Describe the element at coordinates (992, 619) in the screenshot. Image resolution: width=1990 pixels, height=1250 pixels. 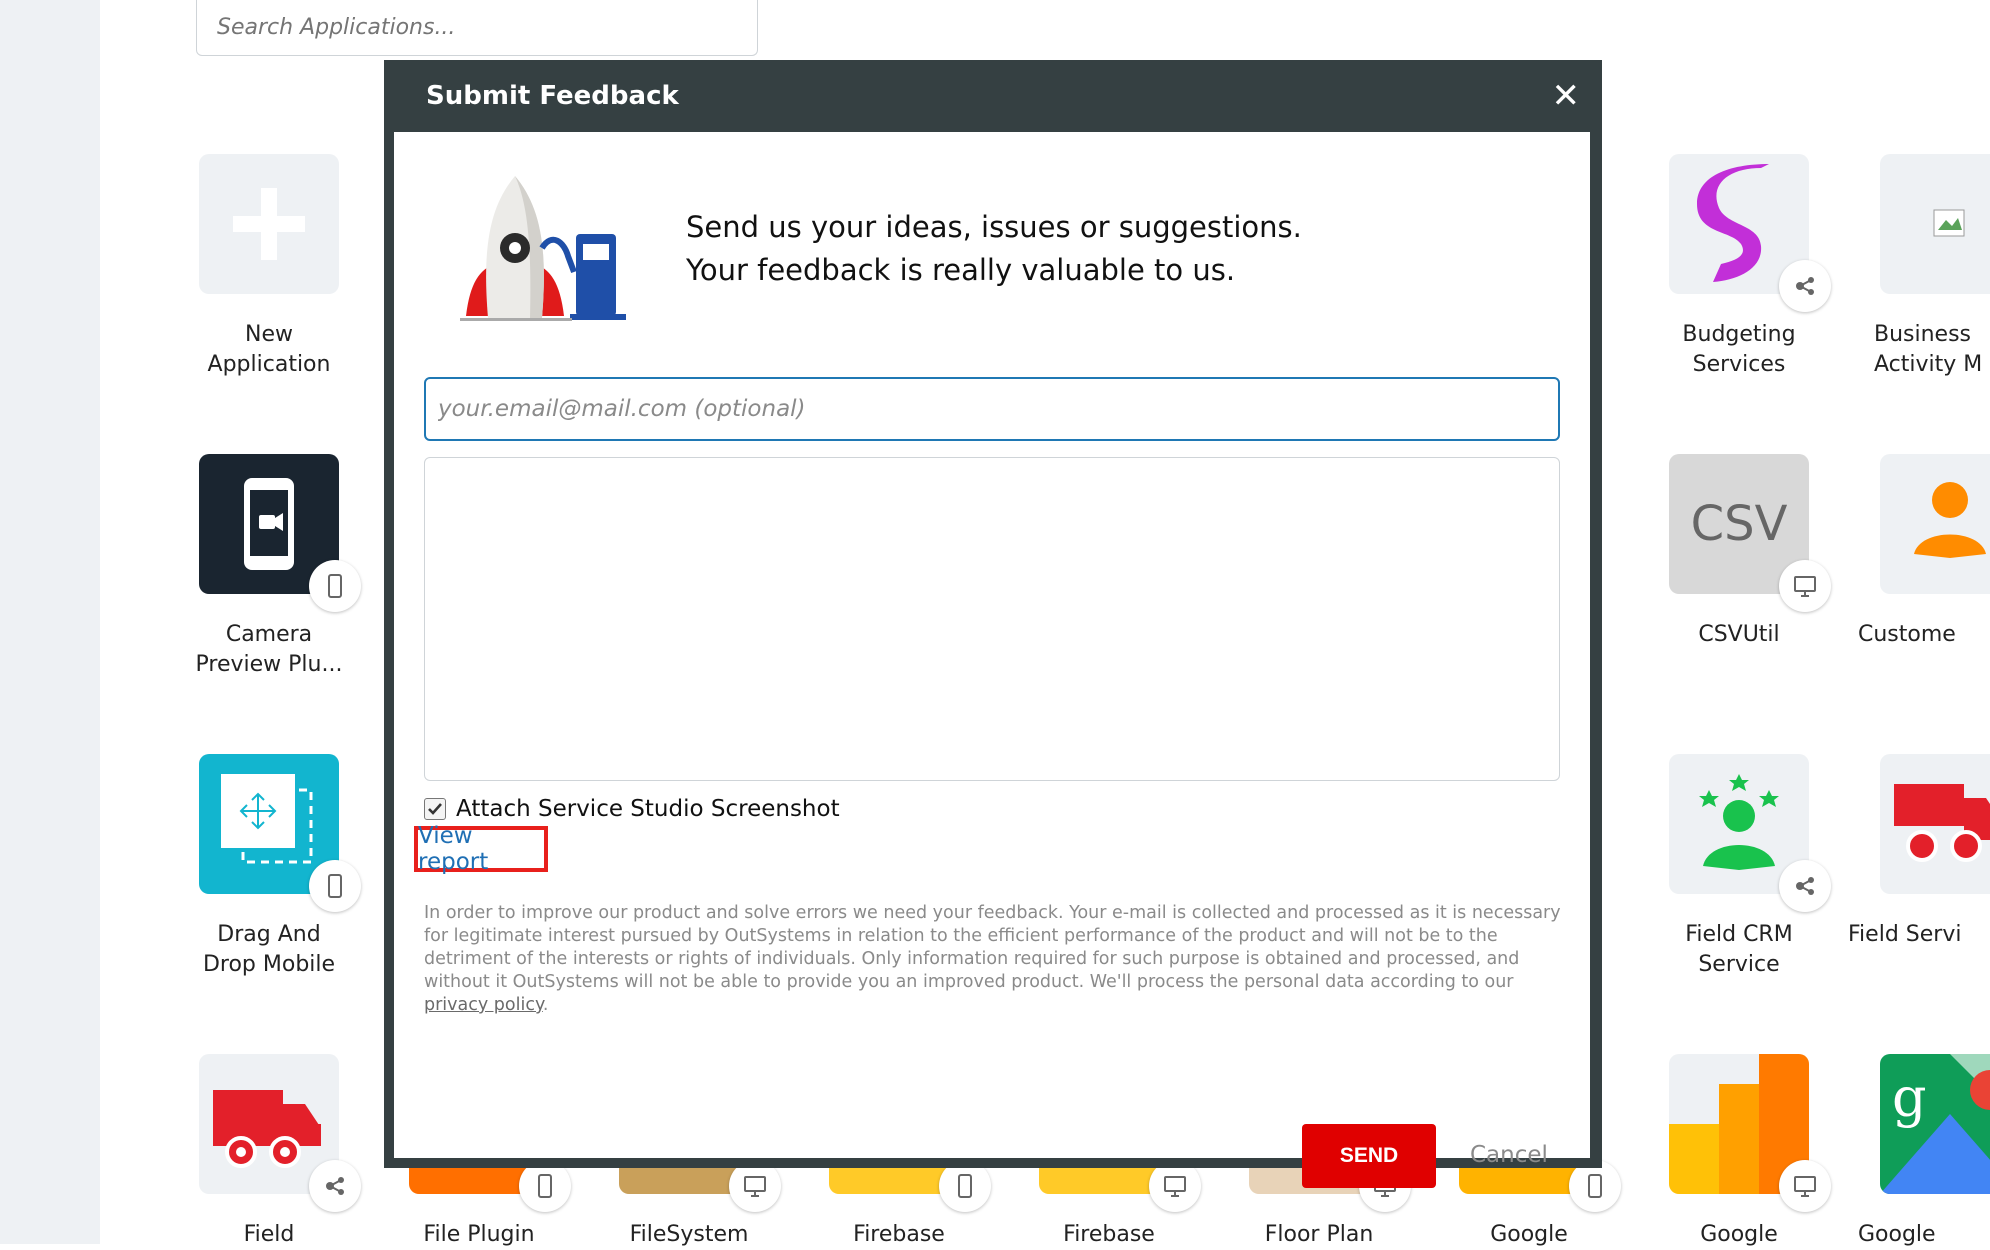
I see `feedback-message-field` at that location.